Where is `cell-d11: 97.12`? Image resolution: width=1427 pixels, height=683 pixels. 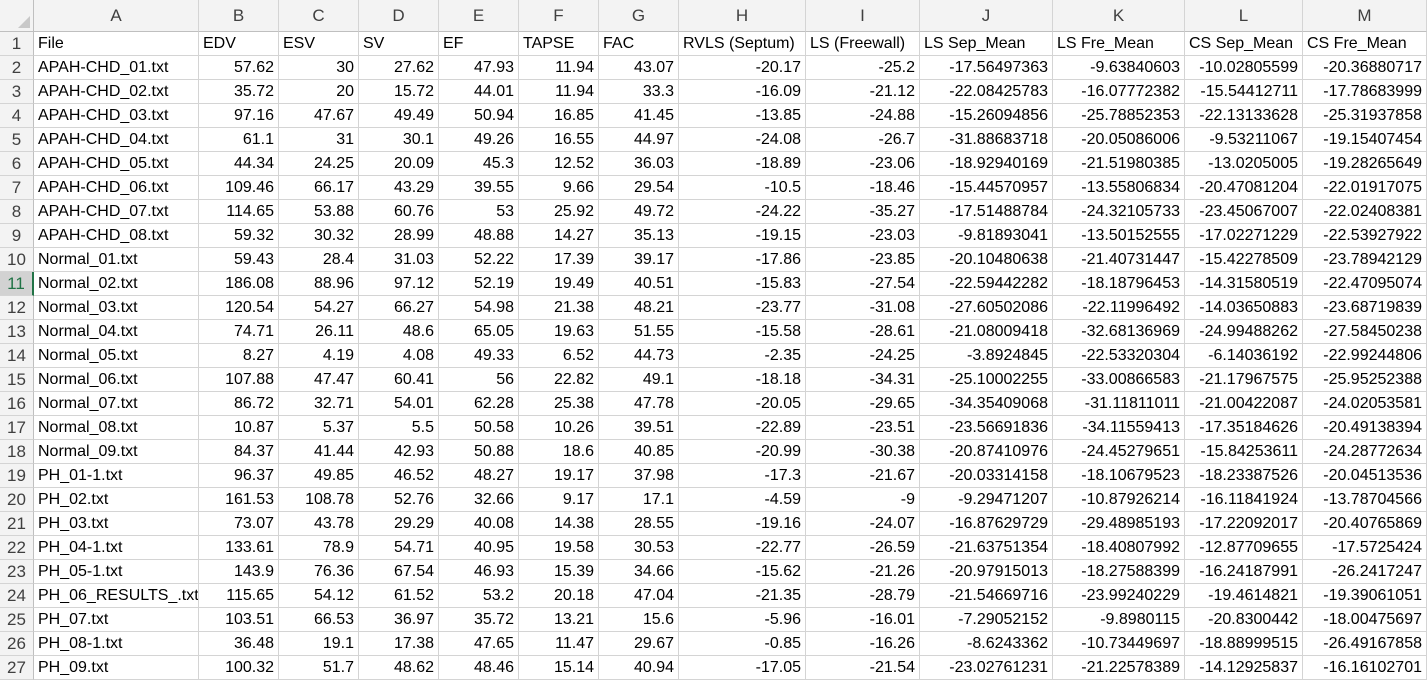 cell-d11: 97.12 is located at coordinates (399, 284).